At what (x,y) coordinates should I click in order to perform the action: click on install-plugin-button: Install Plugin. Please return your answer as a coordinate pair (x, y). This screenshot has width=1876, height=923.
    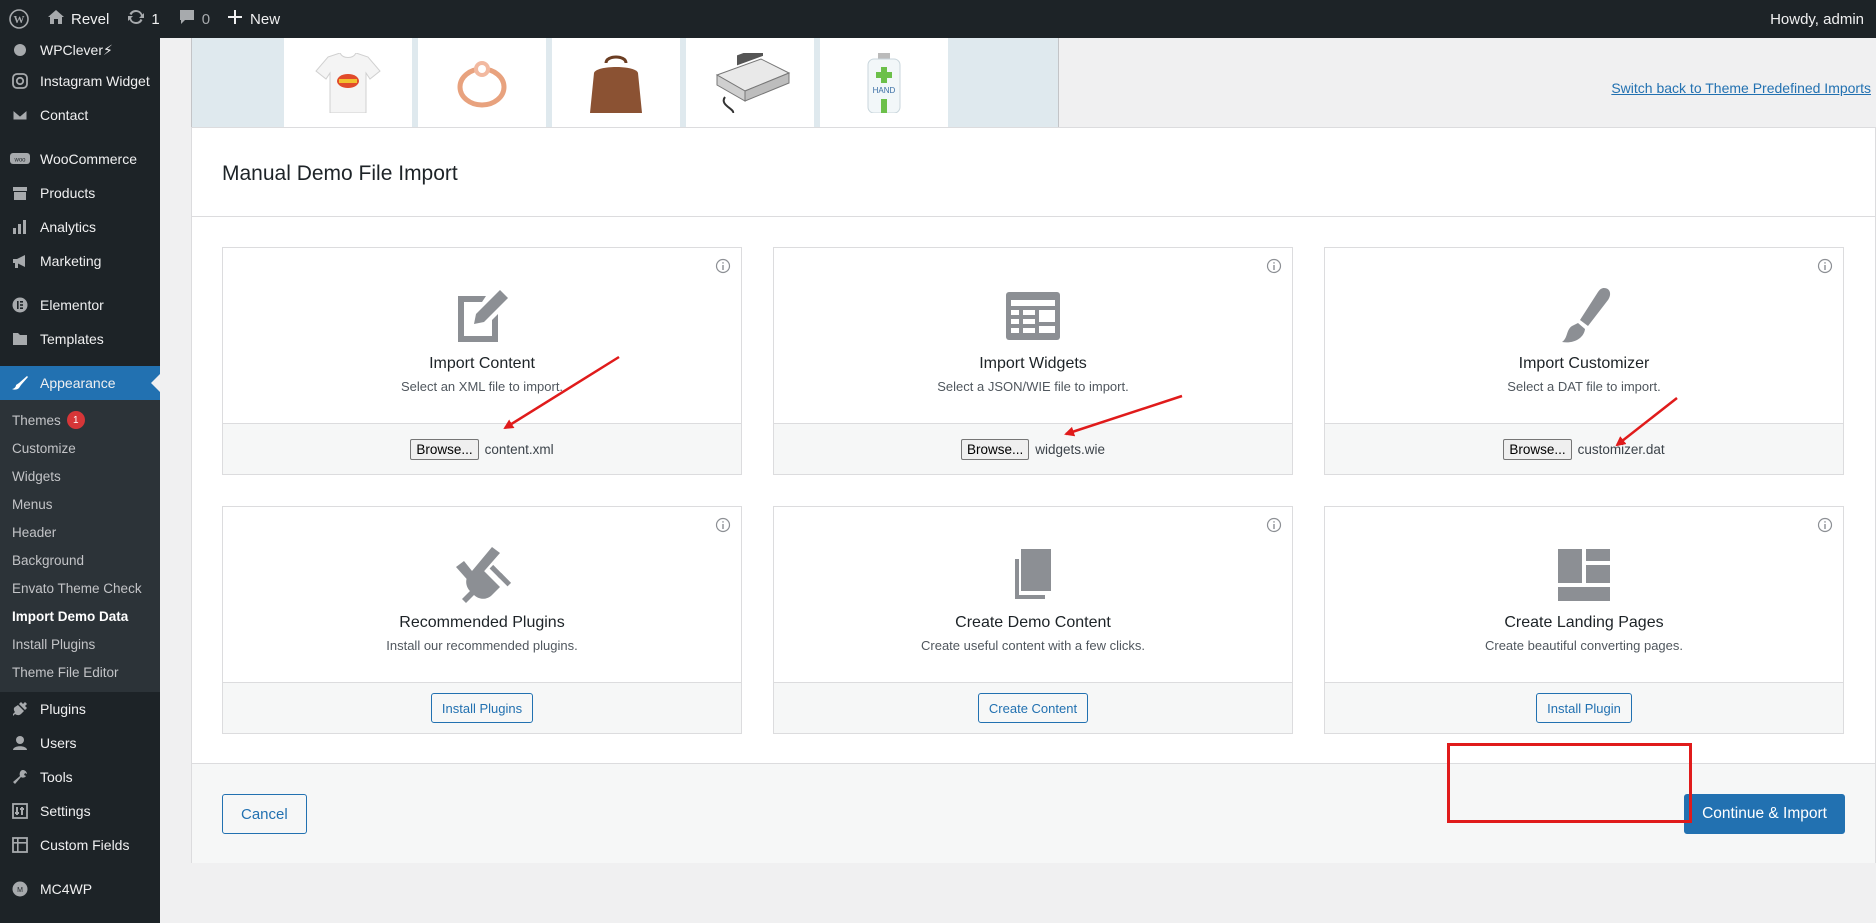
    Looking at the image, I should click on (1584, 708).